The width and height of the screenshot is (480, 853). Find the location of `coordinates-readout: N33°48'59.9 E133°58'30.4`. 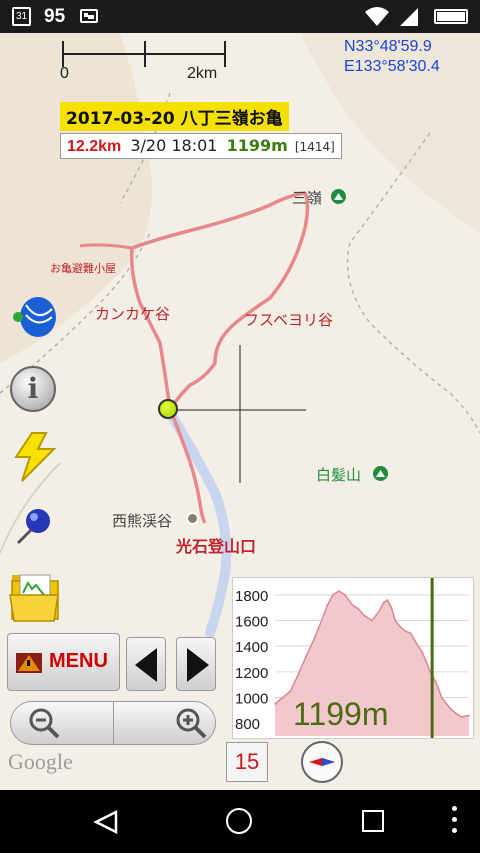

coordinates-readout: N33°48'59.9 E133°58'30.4 is located at coordinates (392, 57).